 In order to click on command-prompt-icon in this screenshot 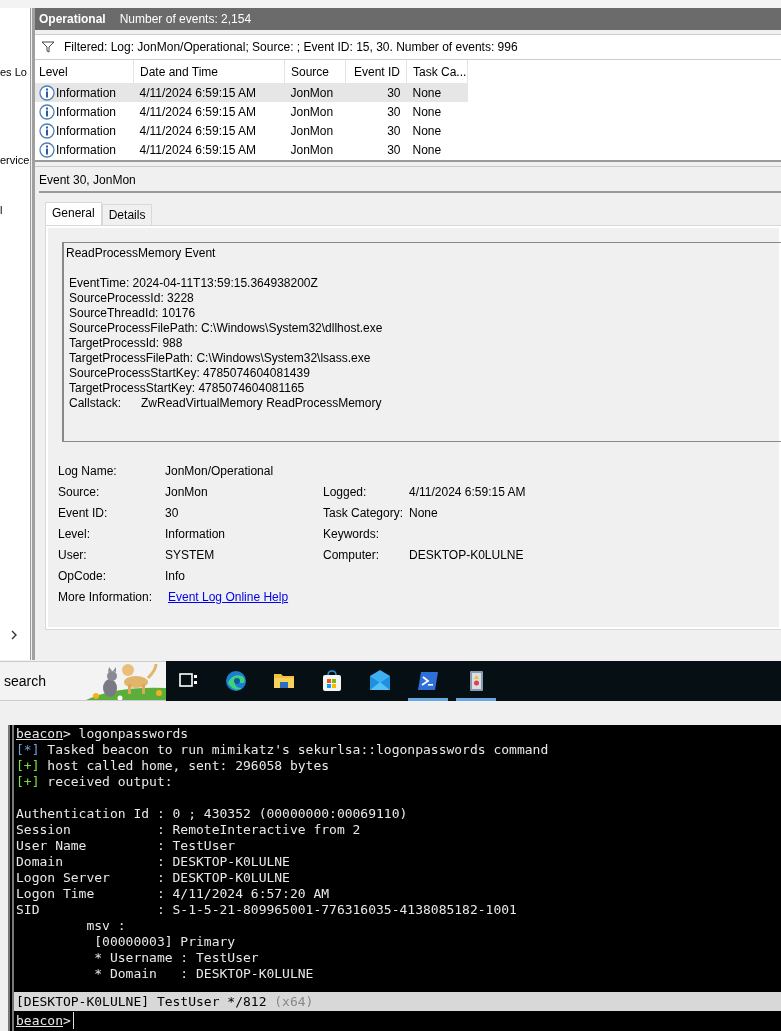, I will do `click(428, 681)`.